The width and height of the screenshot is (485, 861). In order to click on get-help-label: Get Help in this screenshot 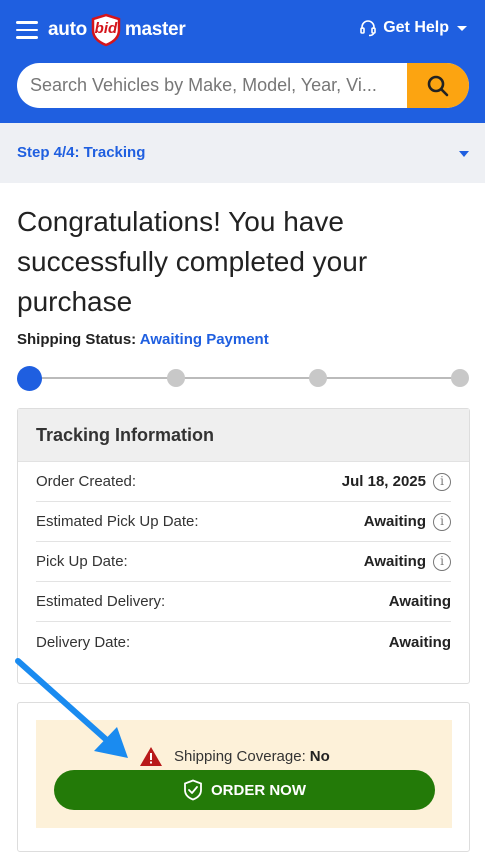, I will do `click(416, 27)`.